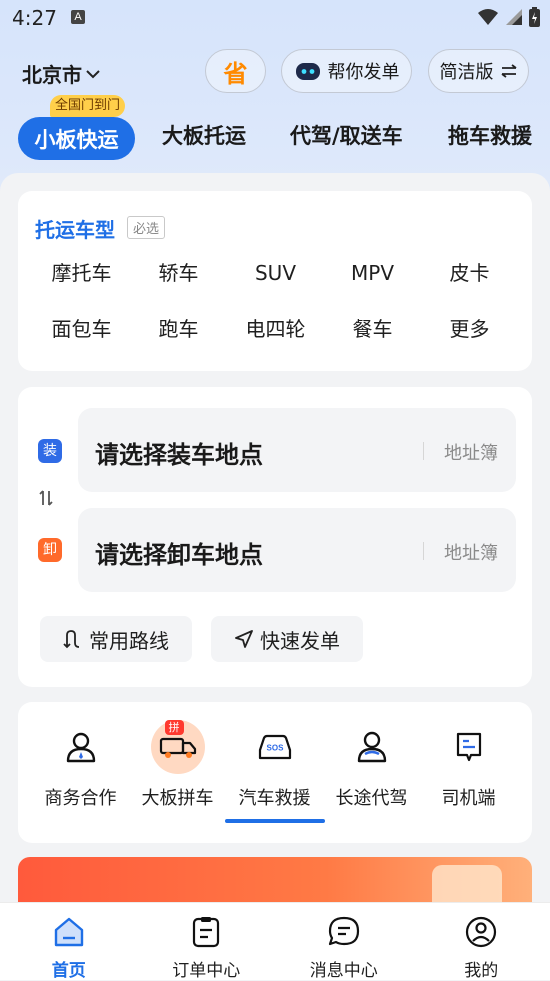 This screenshot has width=550, height=981. I want to click on help-order-button: 帮你发单, so click(346, 71).